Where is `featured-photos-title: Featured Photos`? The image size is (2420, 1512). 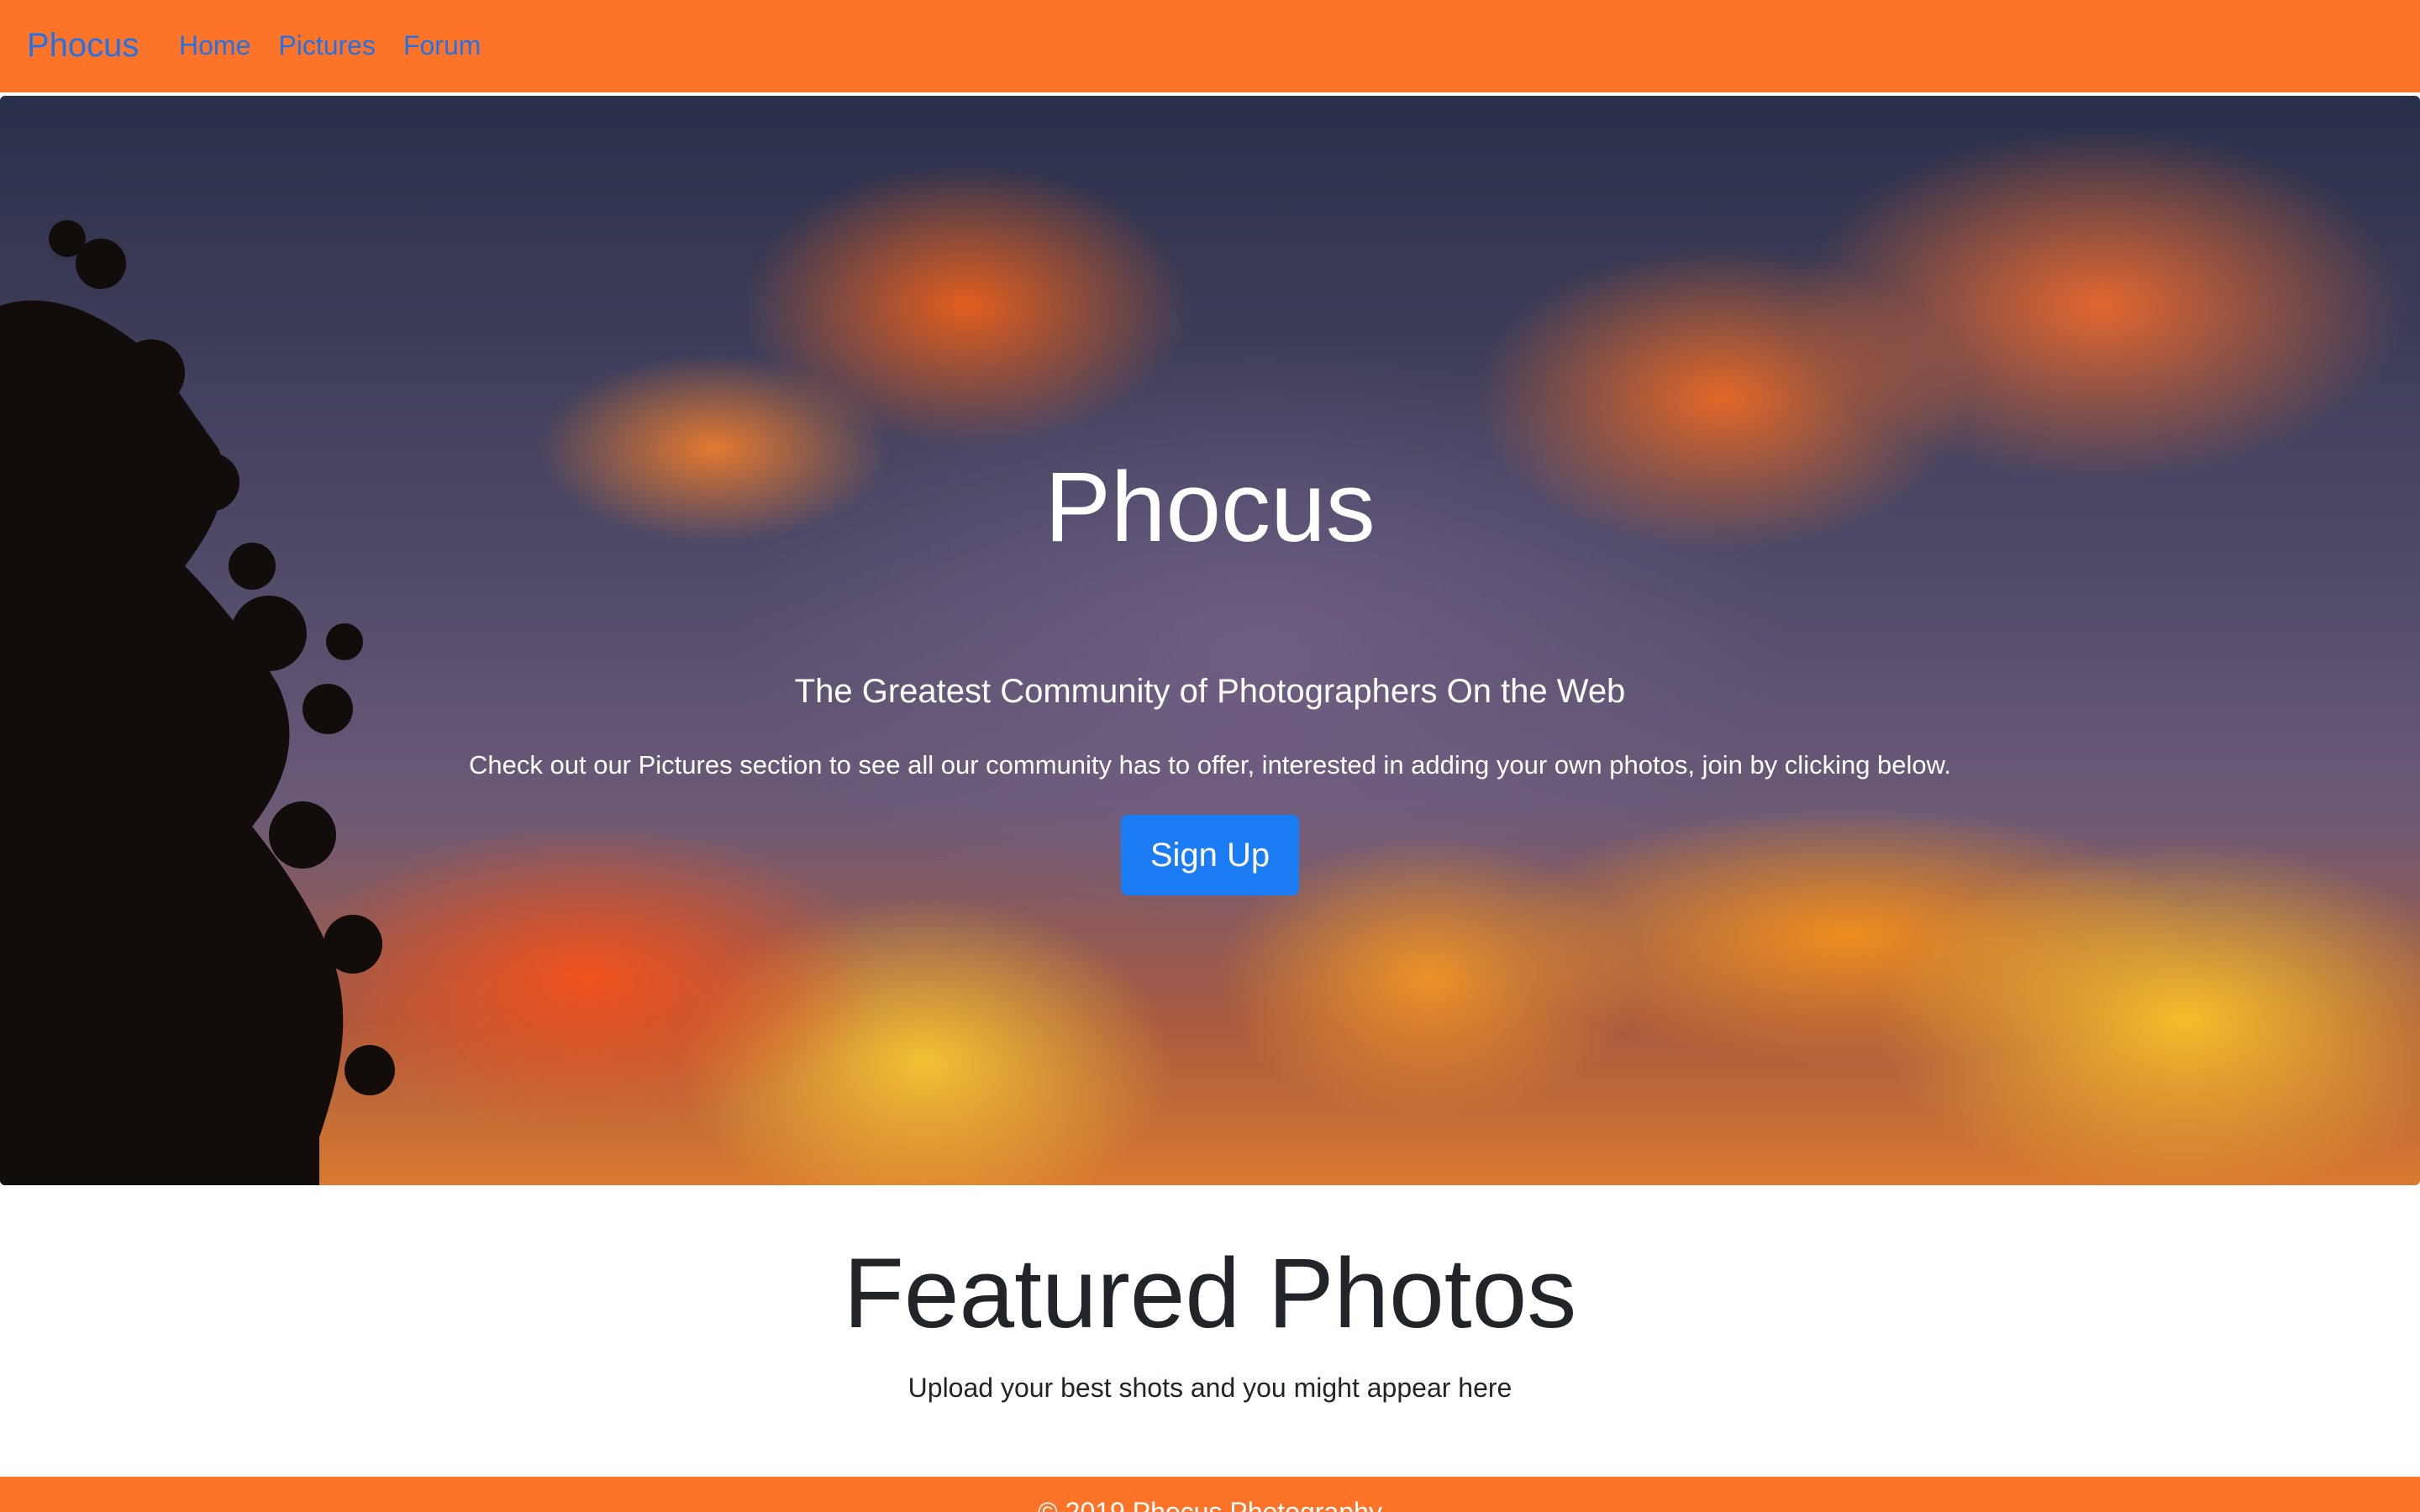
featured-photos-title: Featured Photos is located at coordinates (1210, 1293).